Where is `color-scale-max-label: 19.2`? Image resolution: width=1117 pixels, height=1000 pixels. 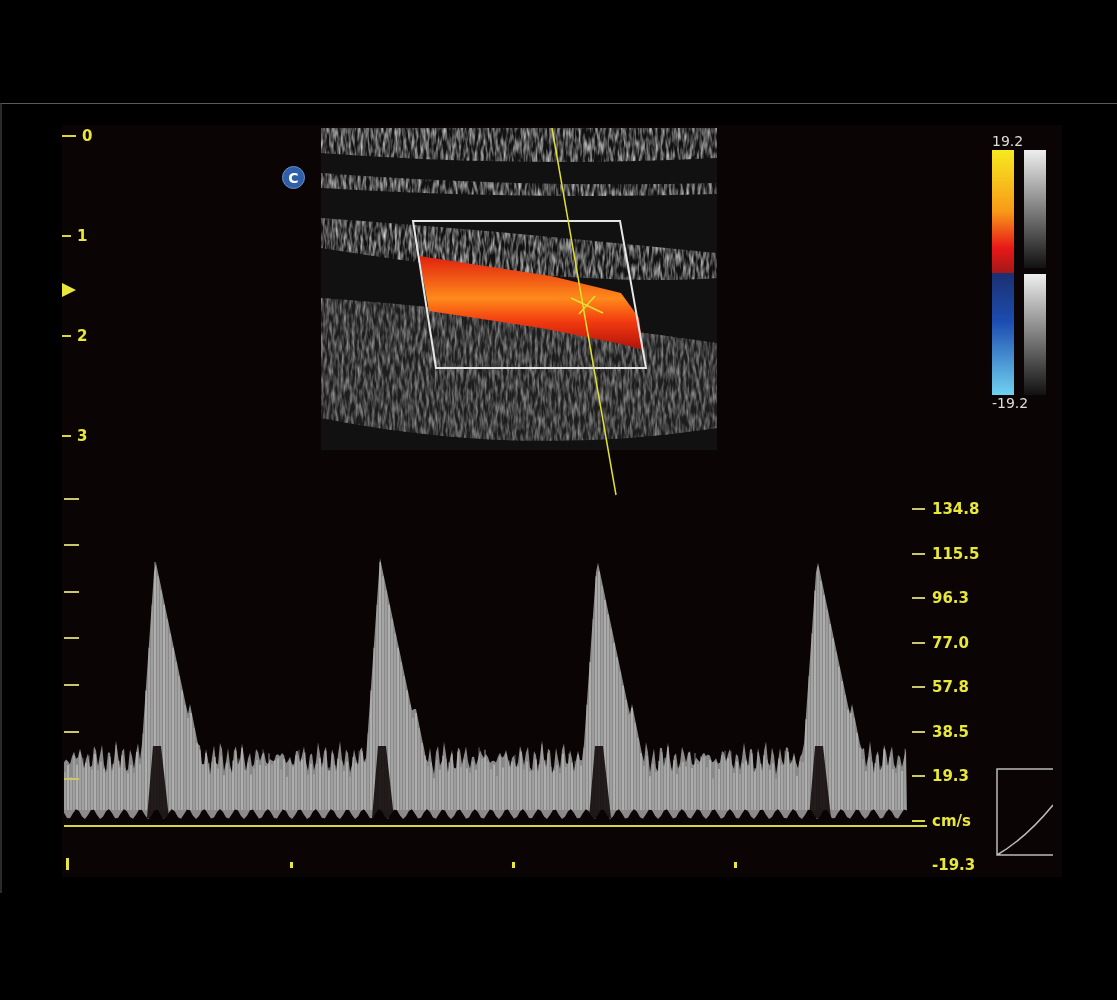 color-scale-max-label: 19.2 is located at coordinates (1008, 141).